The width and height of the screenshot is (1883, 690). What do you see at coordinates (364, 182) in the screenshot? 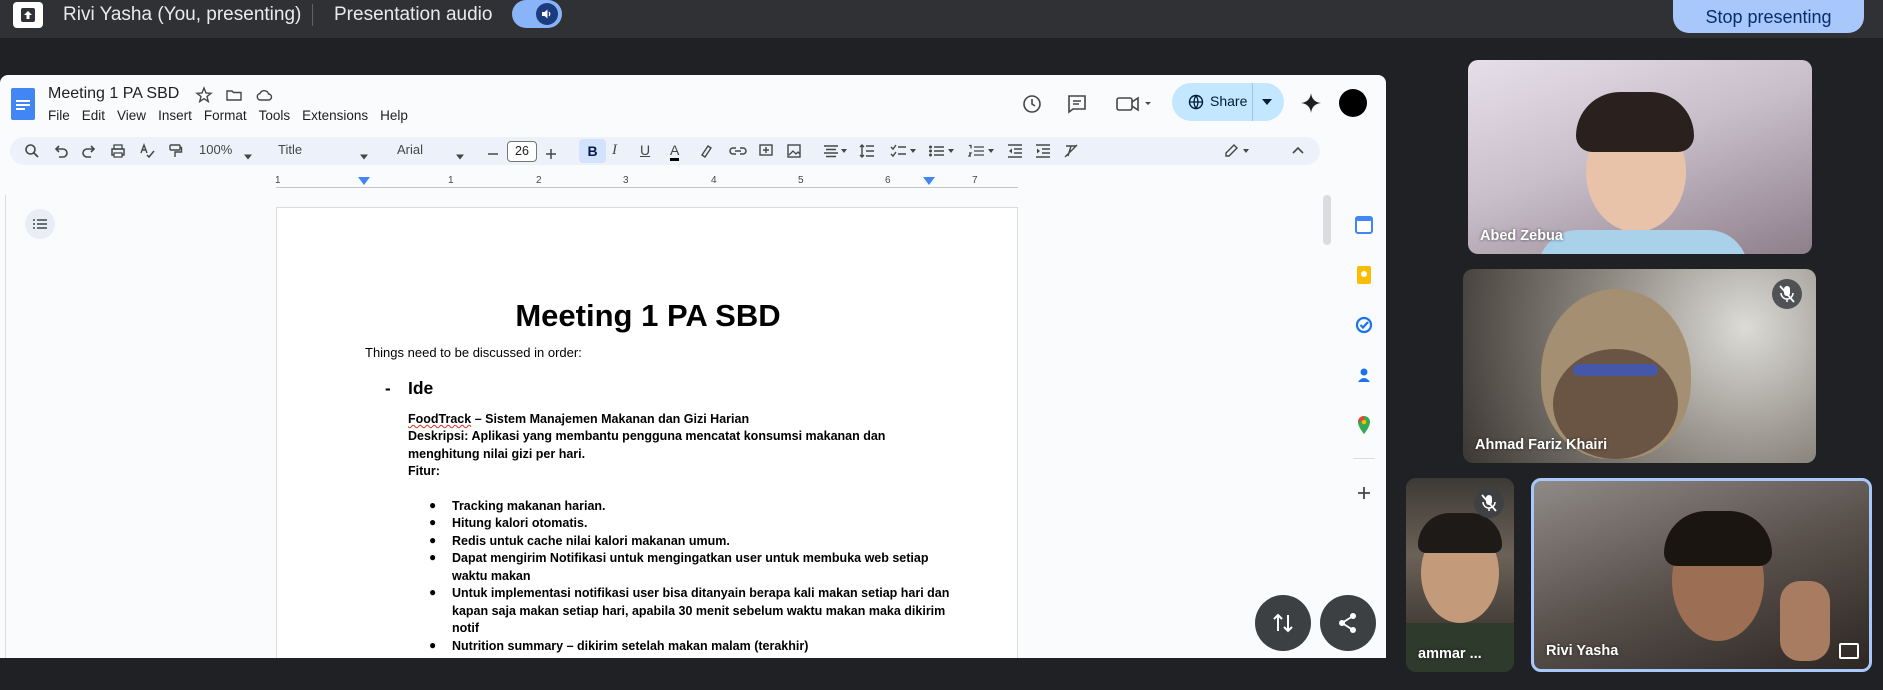
I see `indent-marker-icon` at bounding box center [364, 182].